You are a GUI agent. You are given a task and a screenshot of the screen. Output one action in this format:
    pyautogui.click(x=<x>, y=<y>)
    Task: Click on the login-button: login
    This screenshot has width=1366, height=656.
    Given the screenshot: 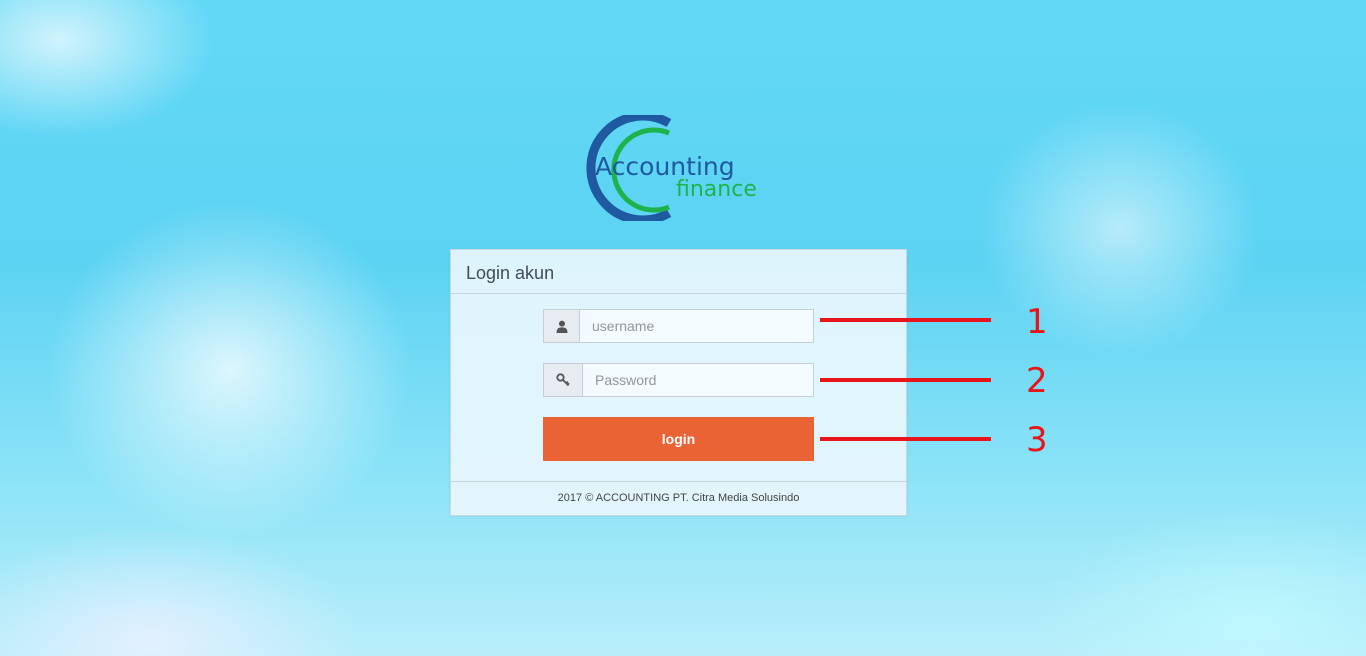 What is the action you would take?
    pyautogui.click(x=678, y=439)
    